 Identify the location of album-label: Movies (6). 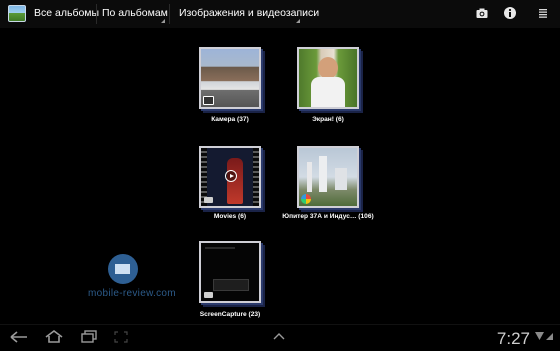
(230, 216).